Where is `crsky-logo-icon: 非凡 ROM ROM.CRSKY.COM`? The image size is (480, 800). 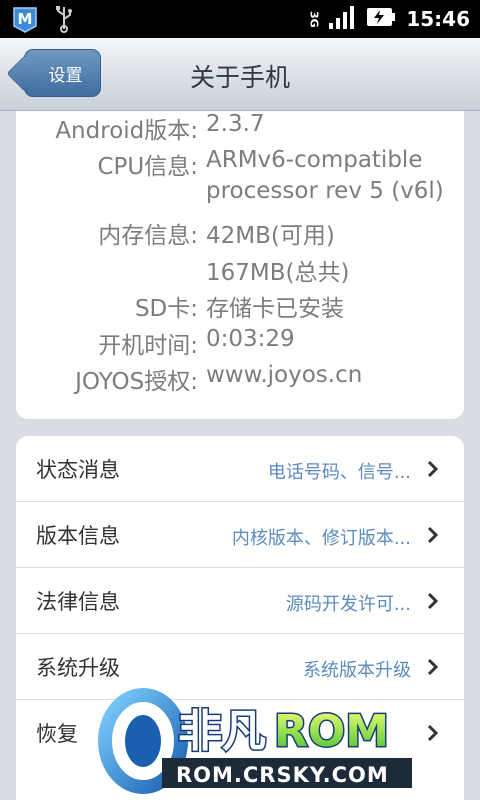 crsky-logo-icon: 非凡 ROM ROM.CRSKY.COM is located at coordinates (255, 741).